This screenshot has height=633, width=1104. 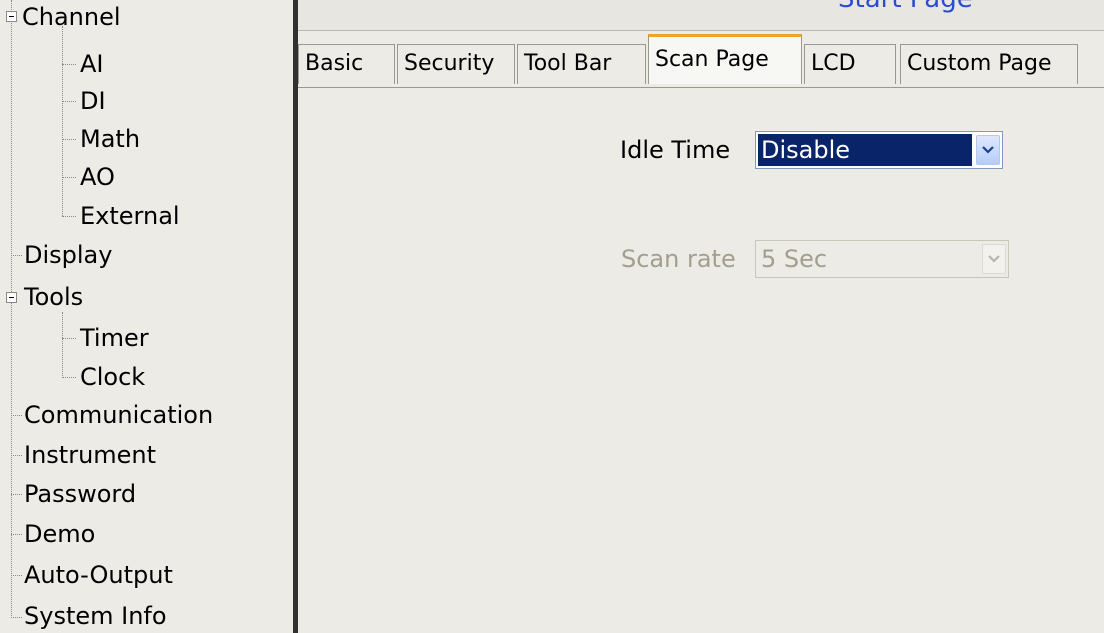 I want to click on tab-custom-page: Custom Page, so click(x=989, y=64).